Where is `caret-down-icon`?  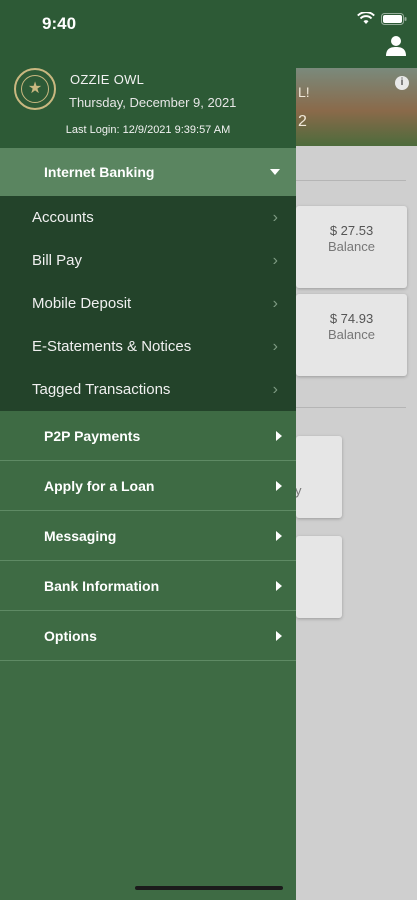 caret-down-icon is located at coordinates (275, 172).